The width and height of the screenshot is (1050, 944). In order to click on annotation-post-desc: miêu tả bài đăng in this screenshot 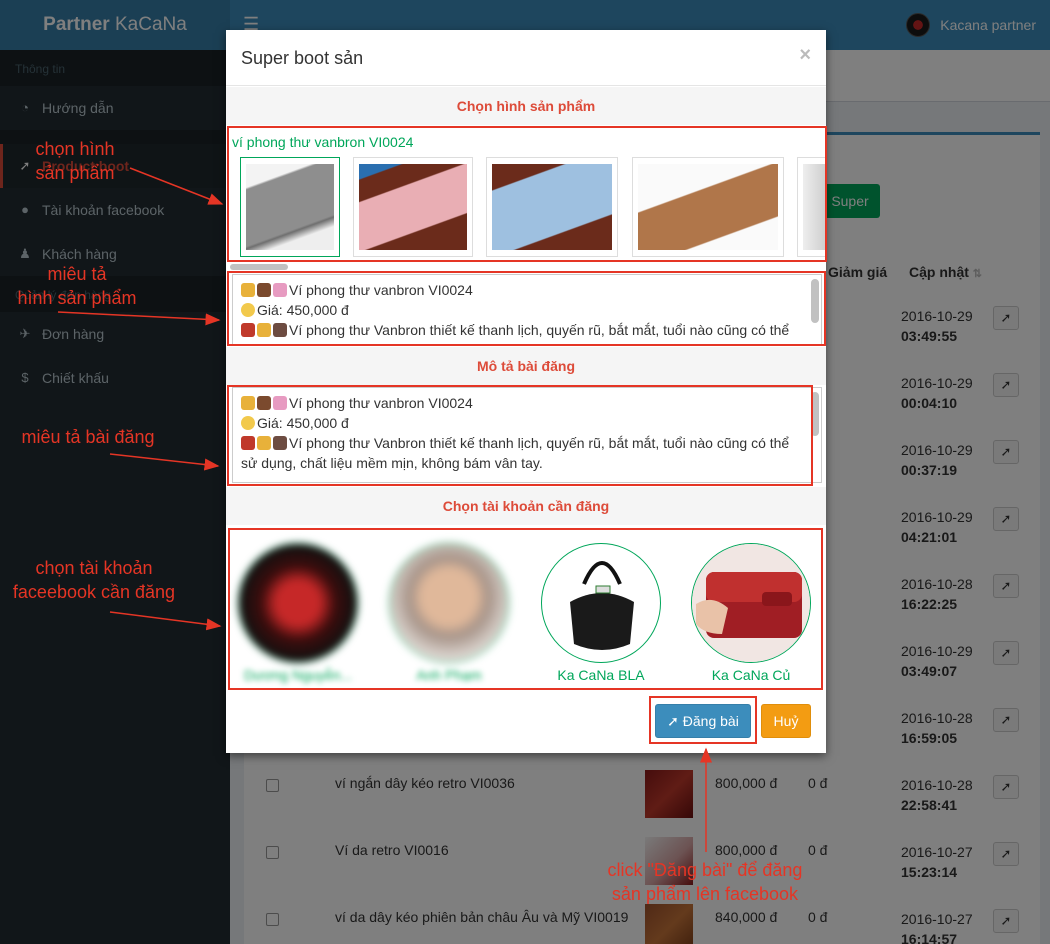, I will do `click(88, 437)`.